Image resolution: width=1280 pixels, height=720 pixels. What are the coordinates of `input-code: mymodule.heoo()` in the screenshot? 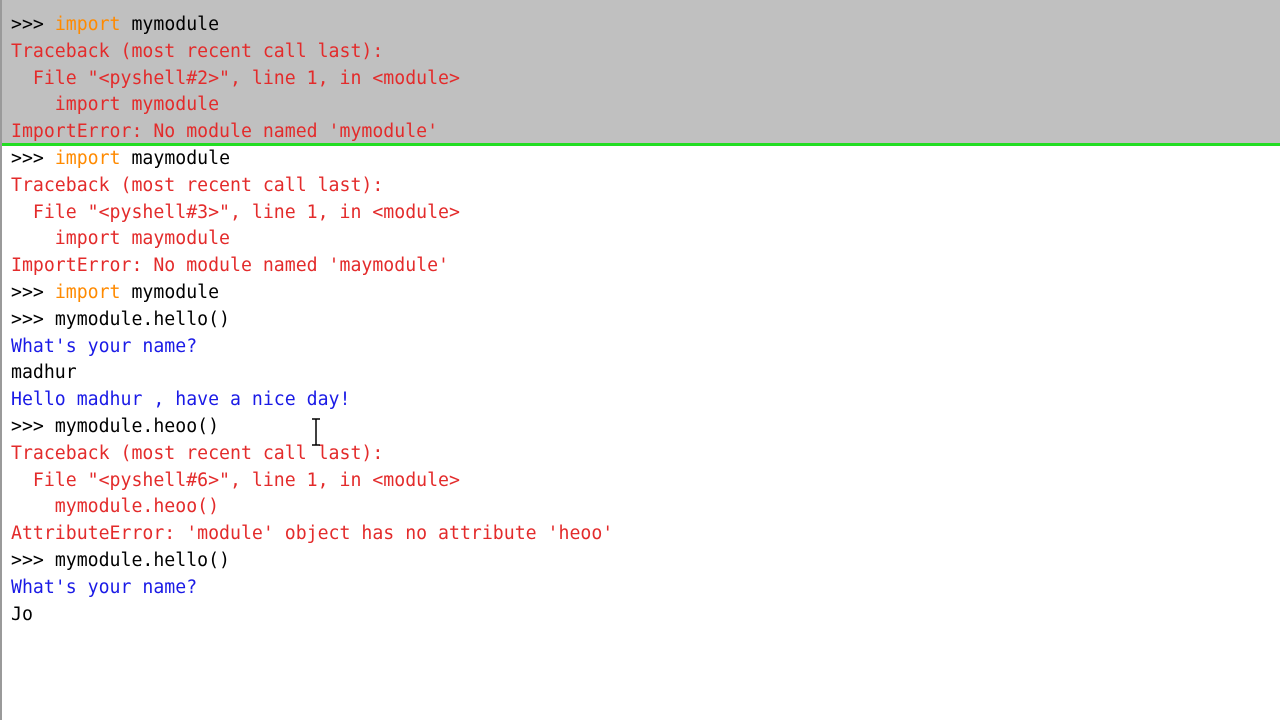 It's located at (137, 426).